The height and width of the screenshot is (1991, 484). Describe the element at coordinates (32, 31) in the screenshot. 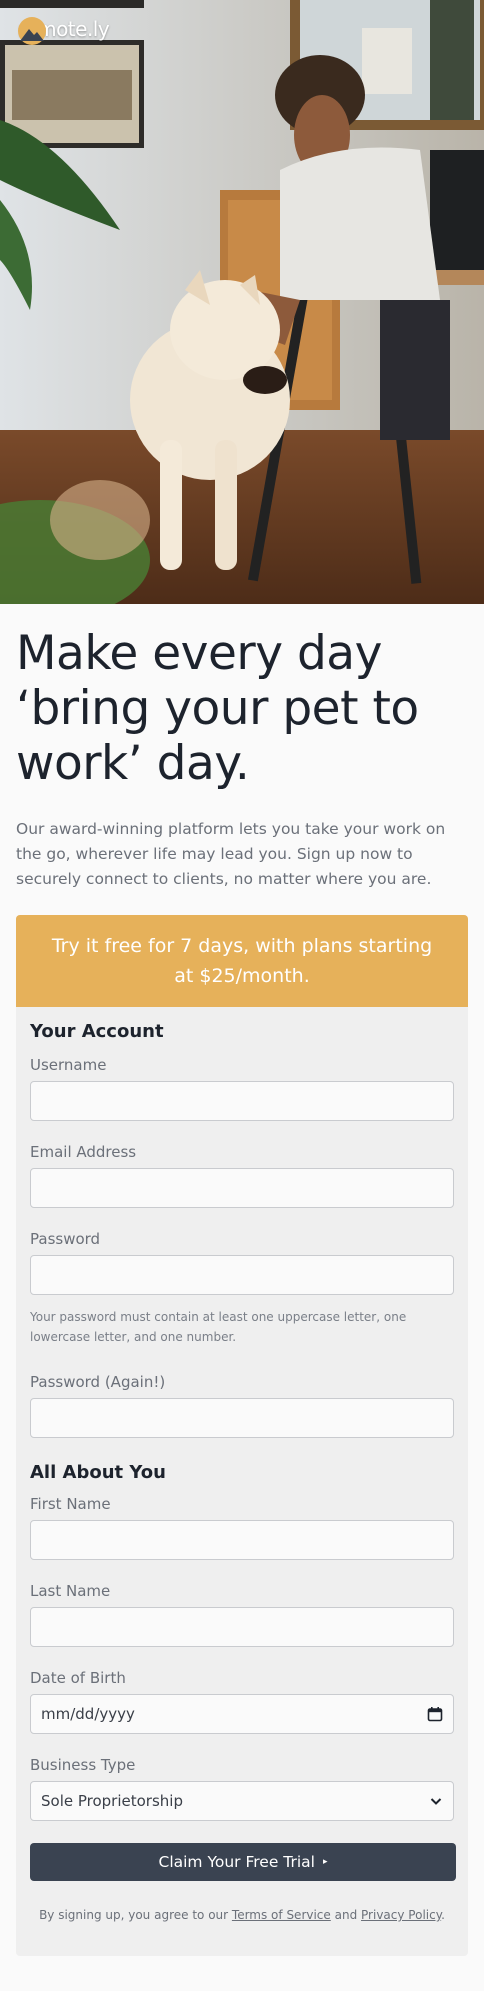

I see `mountain-sun-icon` at that location.